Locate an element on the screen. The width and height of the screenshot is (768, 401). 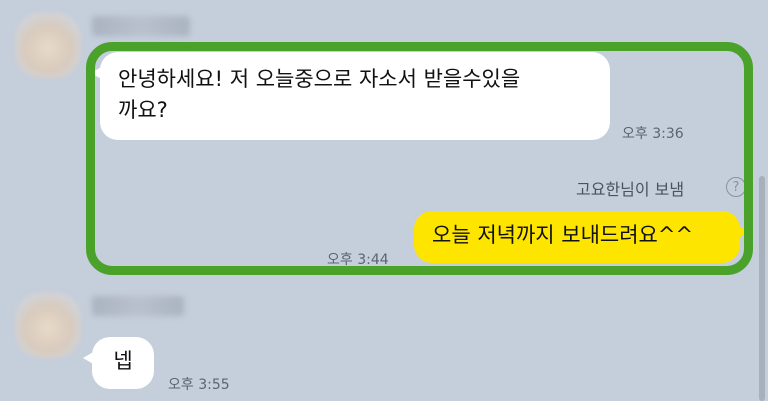
message-text-line: 까요? is located at coordinates (143, 110).